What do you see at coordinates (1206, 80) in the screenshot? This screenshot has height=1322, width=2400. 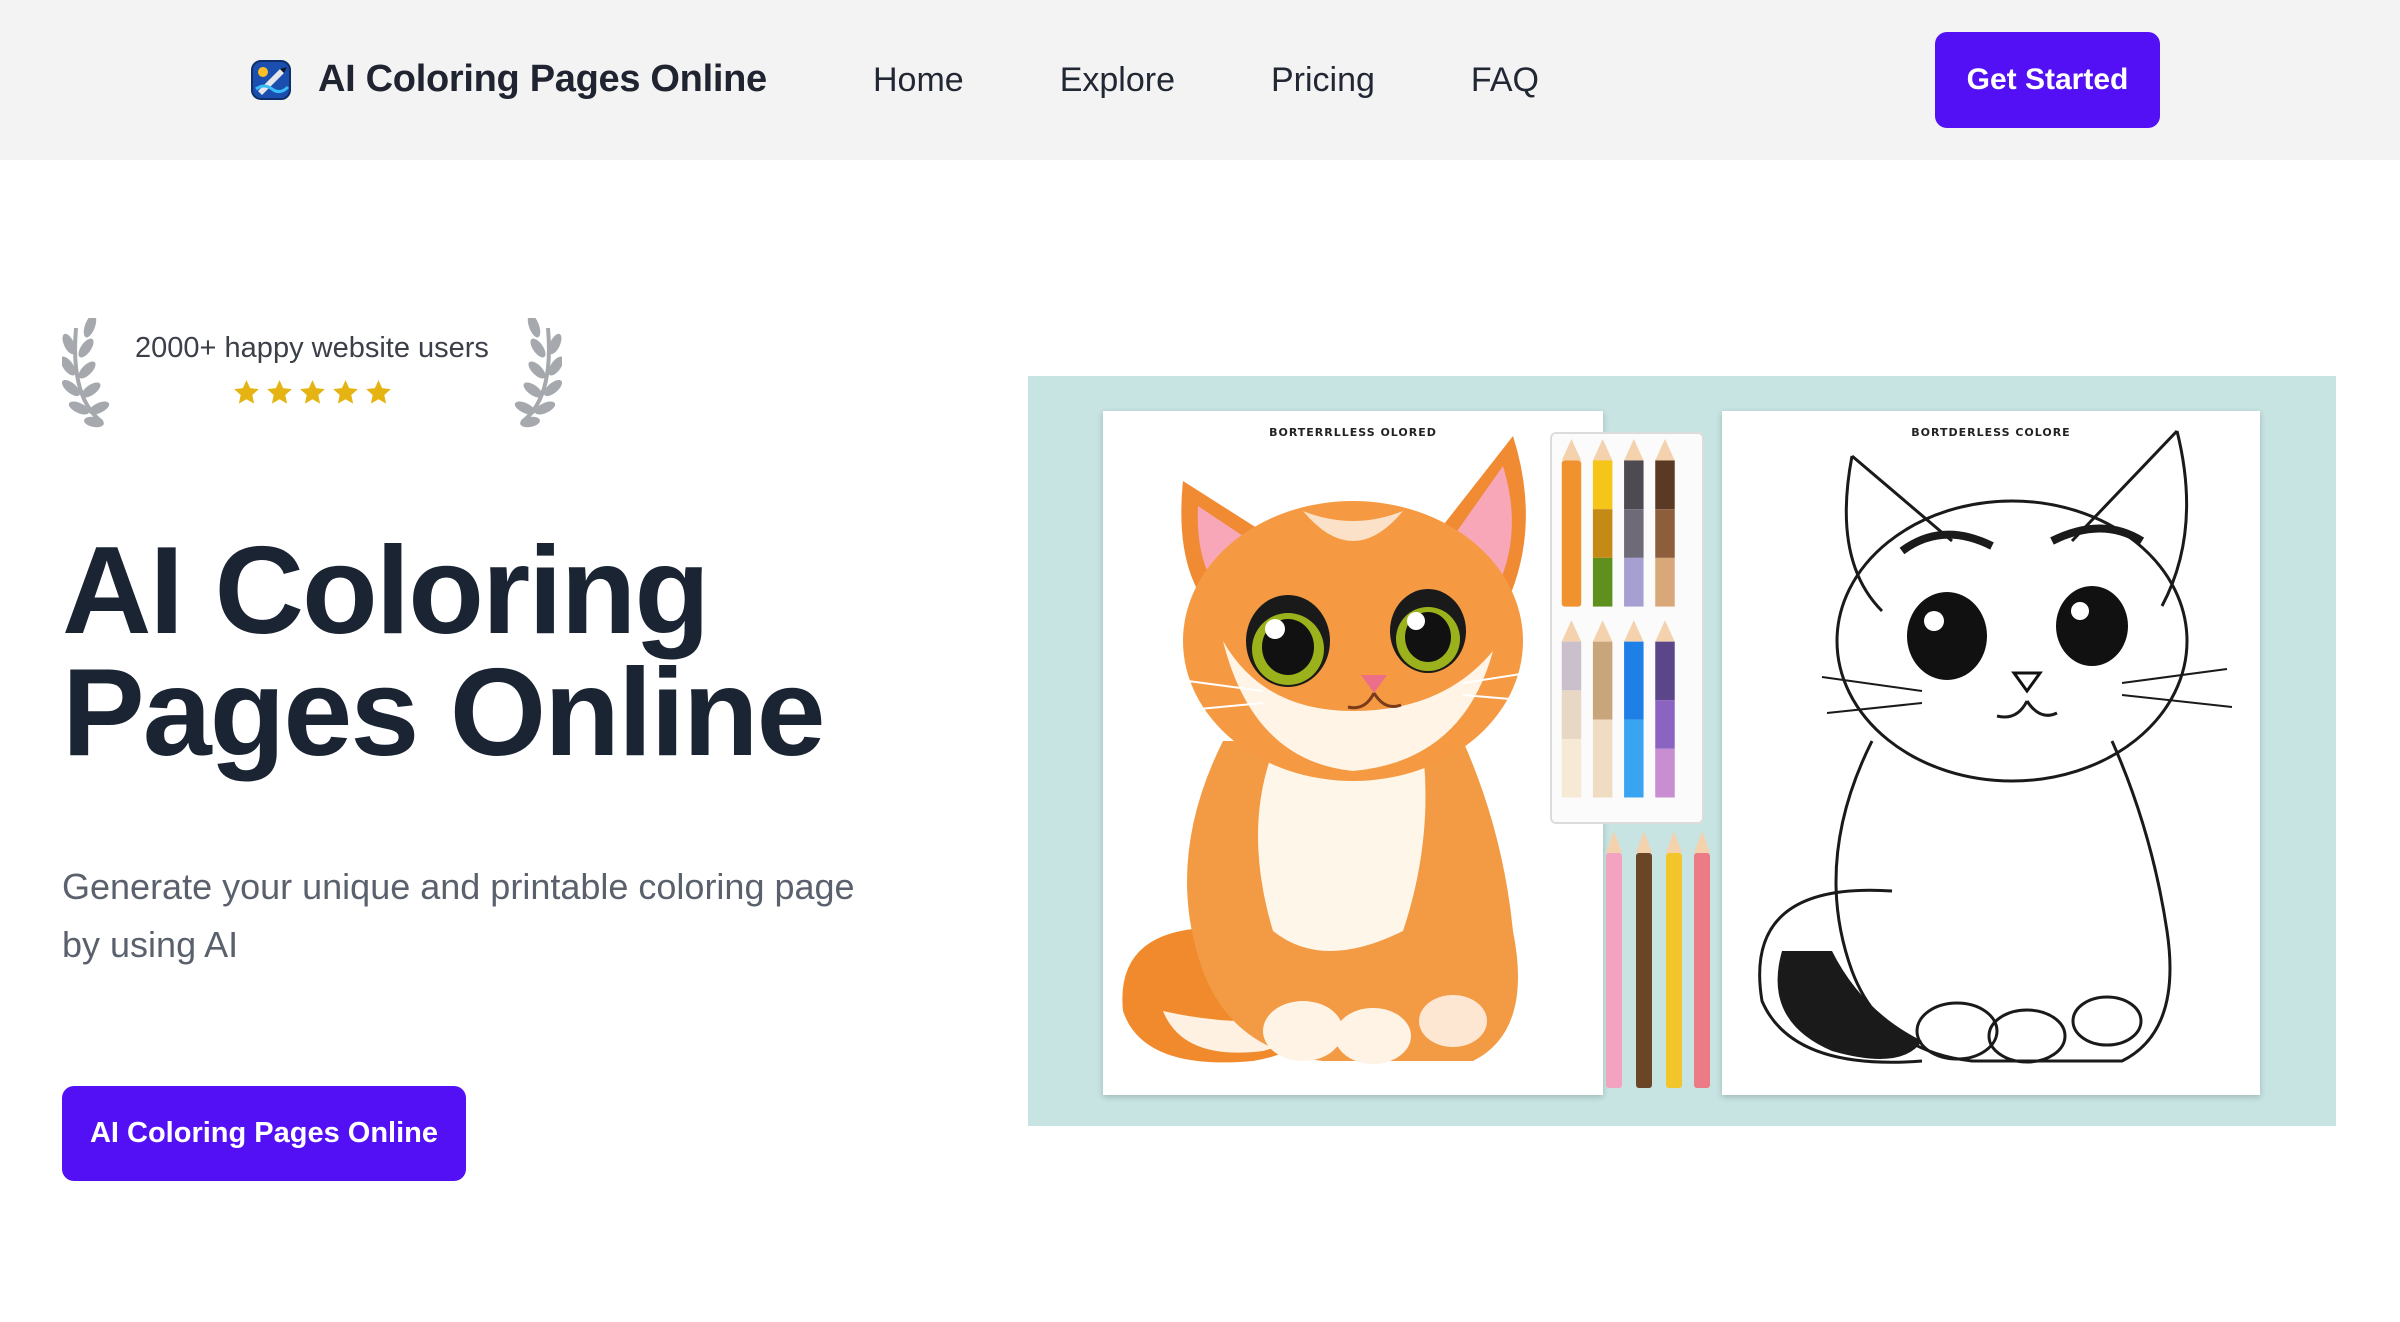 I see `main-nav: Home Explore Pricing FAQ` at bounding box center [1206, 80].